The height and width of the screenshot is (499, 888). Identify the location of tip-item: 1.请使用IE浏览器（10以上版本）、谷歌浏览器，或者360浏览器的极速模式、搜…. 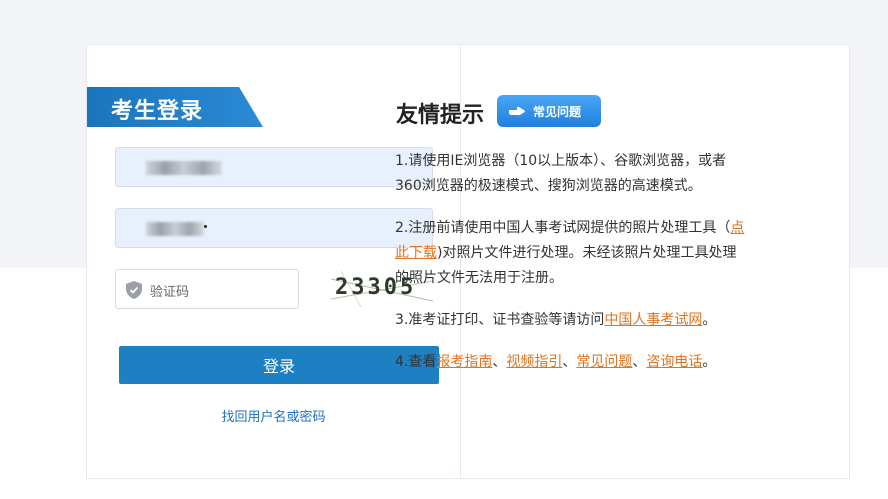
(571, 174).